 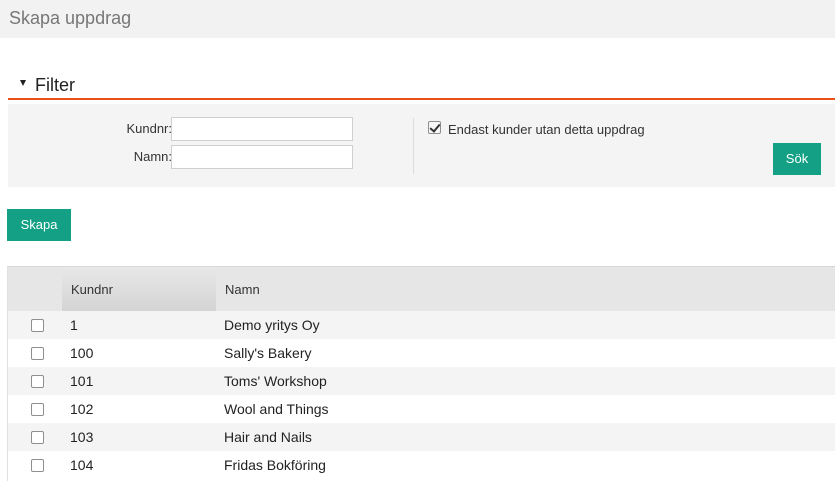 I want to click on table-row: 1 Demo yritys Oy, so click(x=421, y=325).